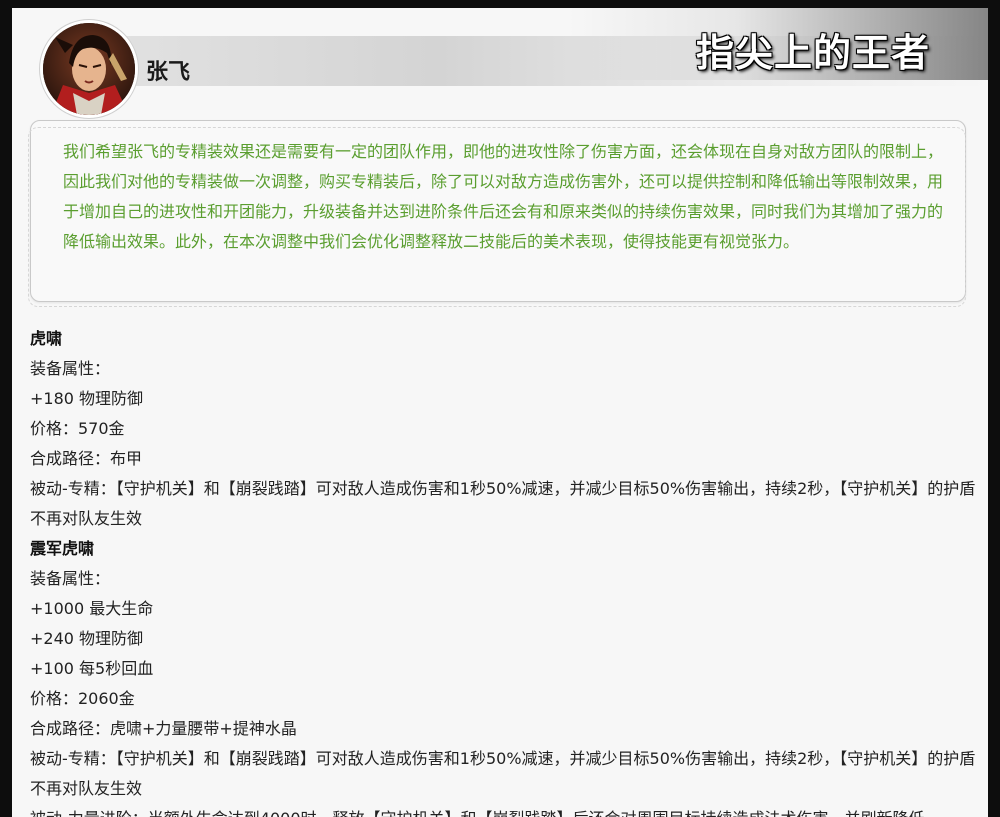 Image resolution: width=1000 pixels, height=817 pixels. I want to click on item-line: +1000 最大生命, so click(92, 608).